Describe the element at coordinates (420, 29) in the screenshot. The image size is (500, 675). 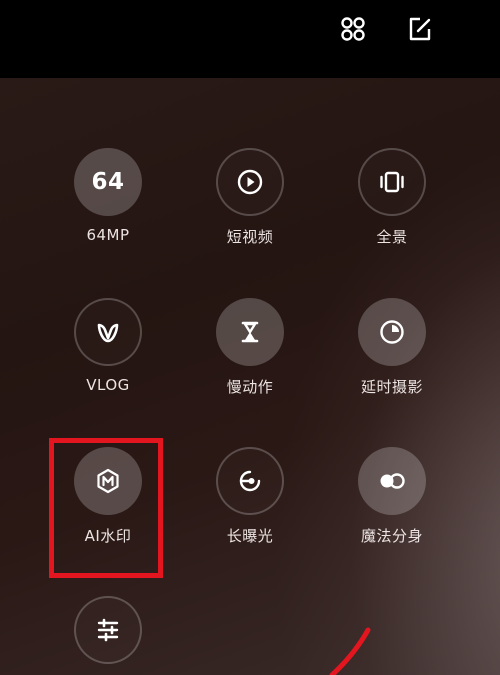
I see `edit-icon` at that location.